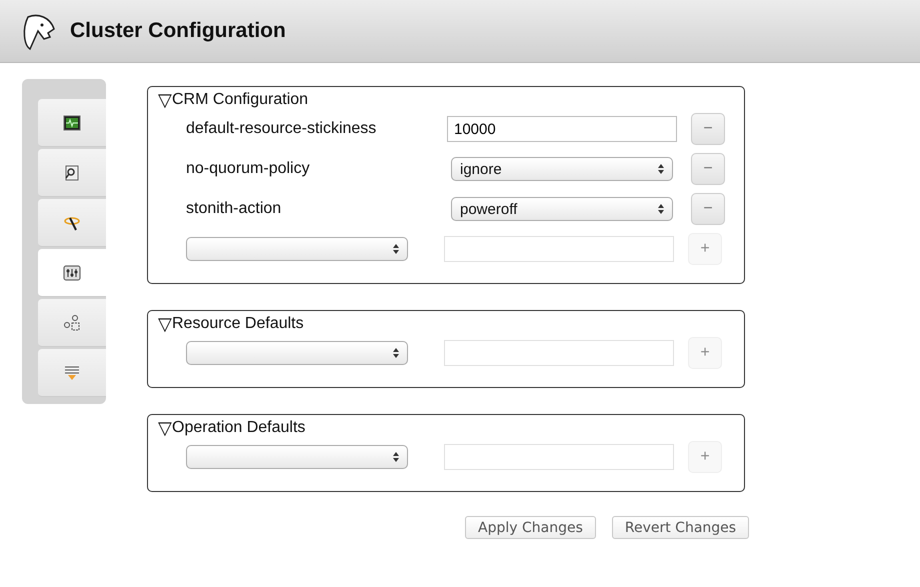  I want to click on settings-icon, so click(72, 272).